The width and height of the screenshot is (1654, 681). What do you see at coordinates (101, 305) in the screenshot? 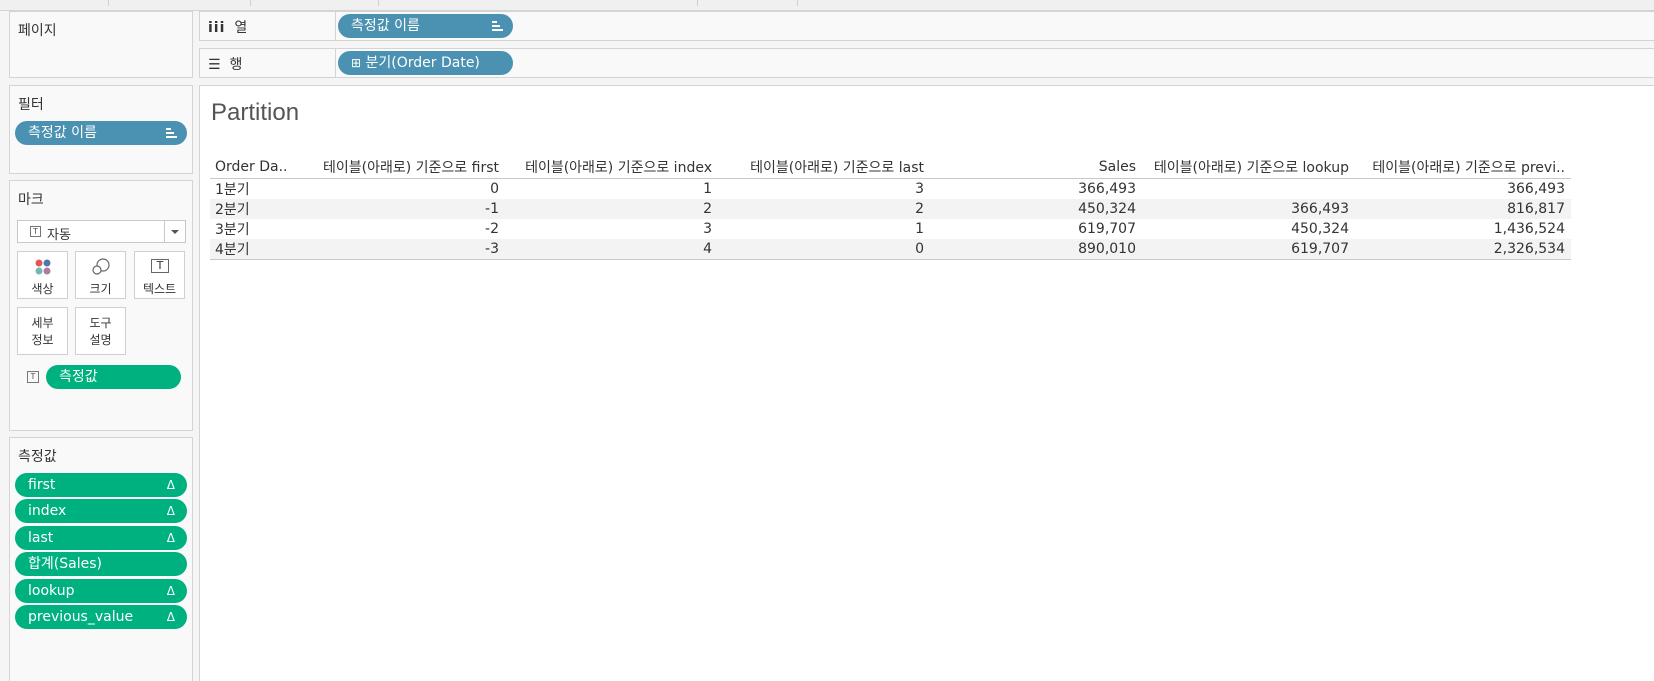
I see `marks-card: 마크` at bounding box center [101, 305].